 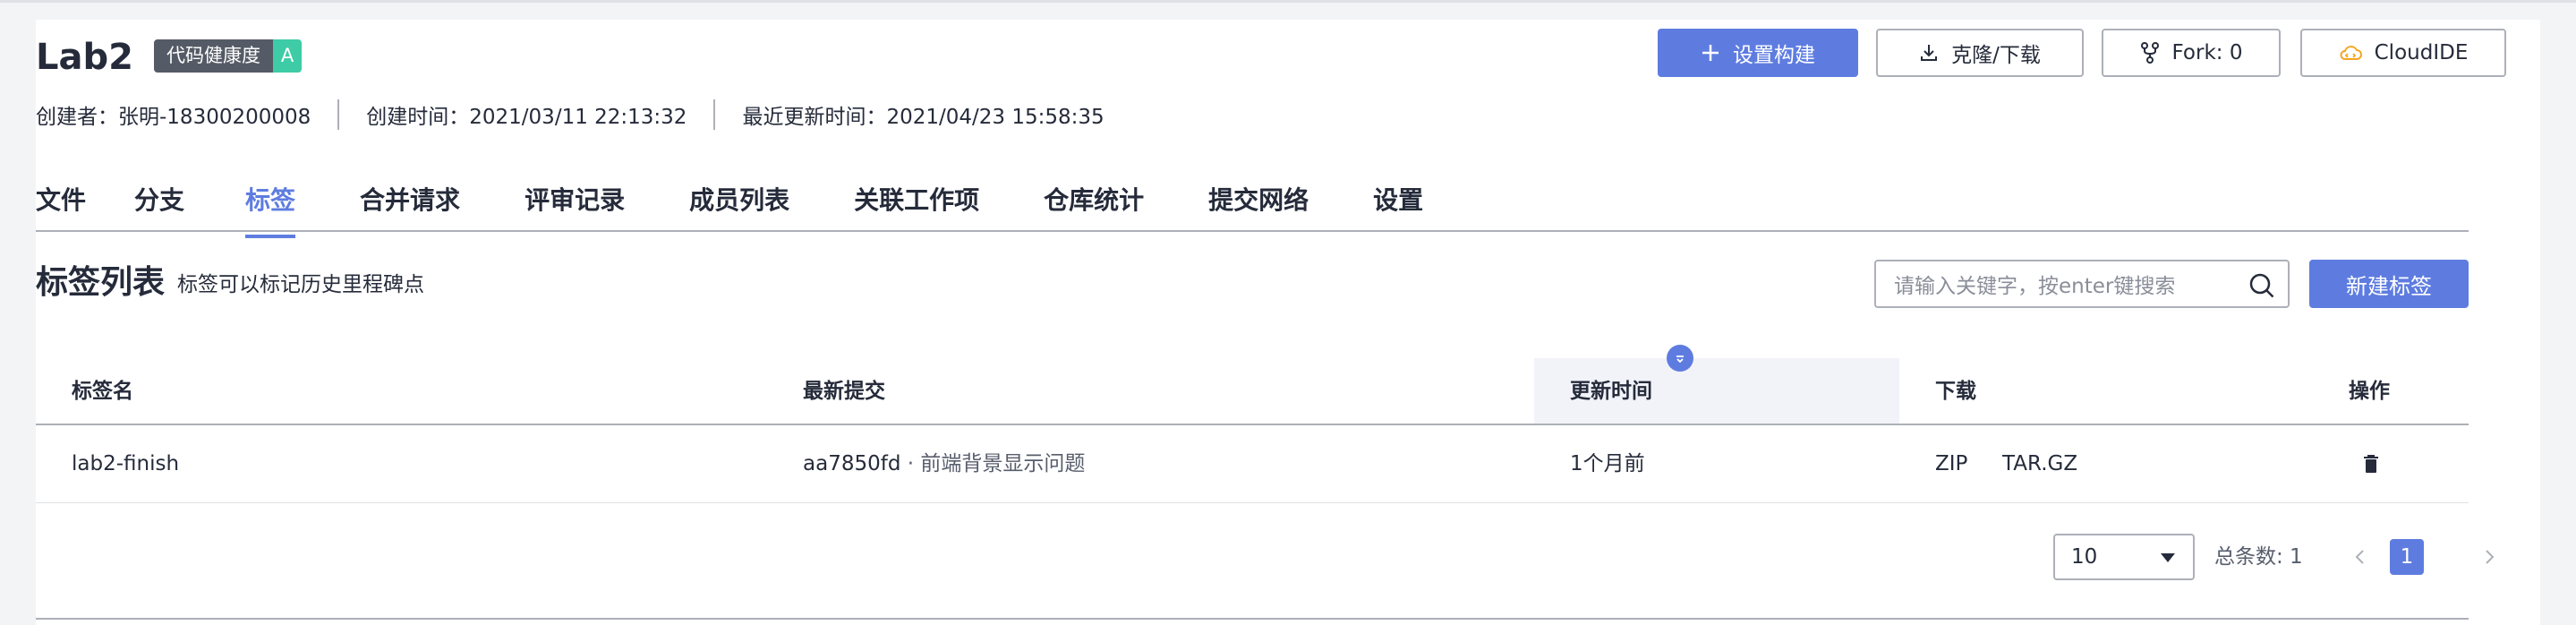 I want to click on tab-files: 文件, so click(x=61, y=206).